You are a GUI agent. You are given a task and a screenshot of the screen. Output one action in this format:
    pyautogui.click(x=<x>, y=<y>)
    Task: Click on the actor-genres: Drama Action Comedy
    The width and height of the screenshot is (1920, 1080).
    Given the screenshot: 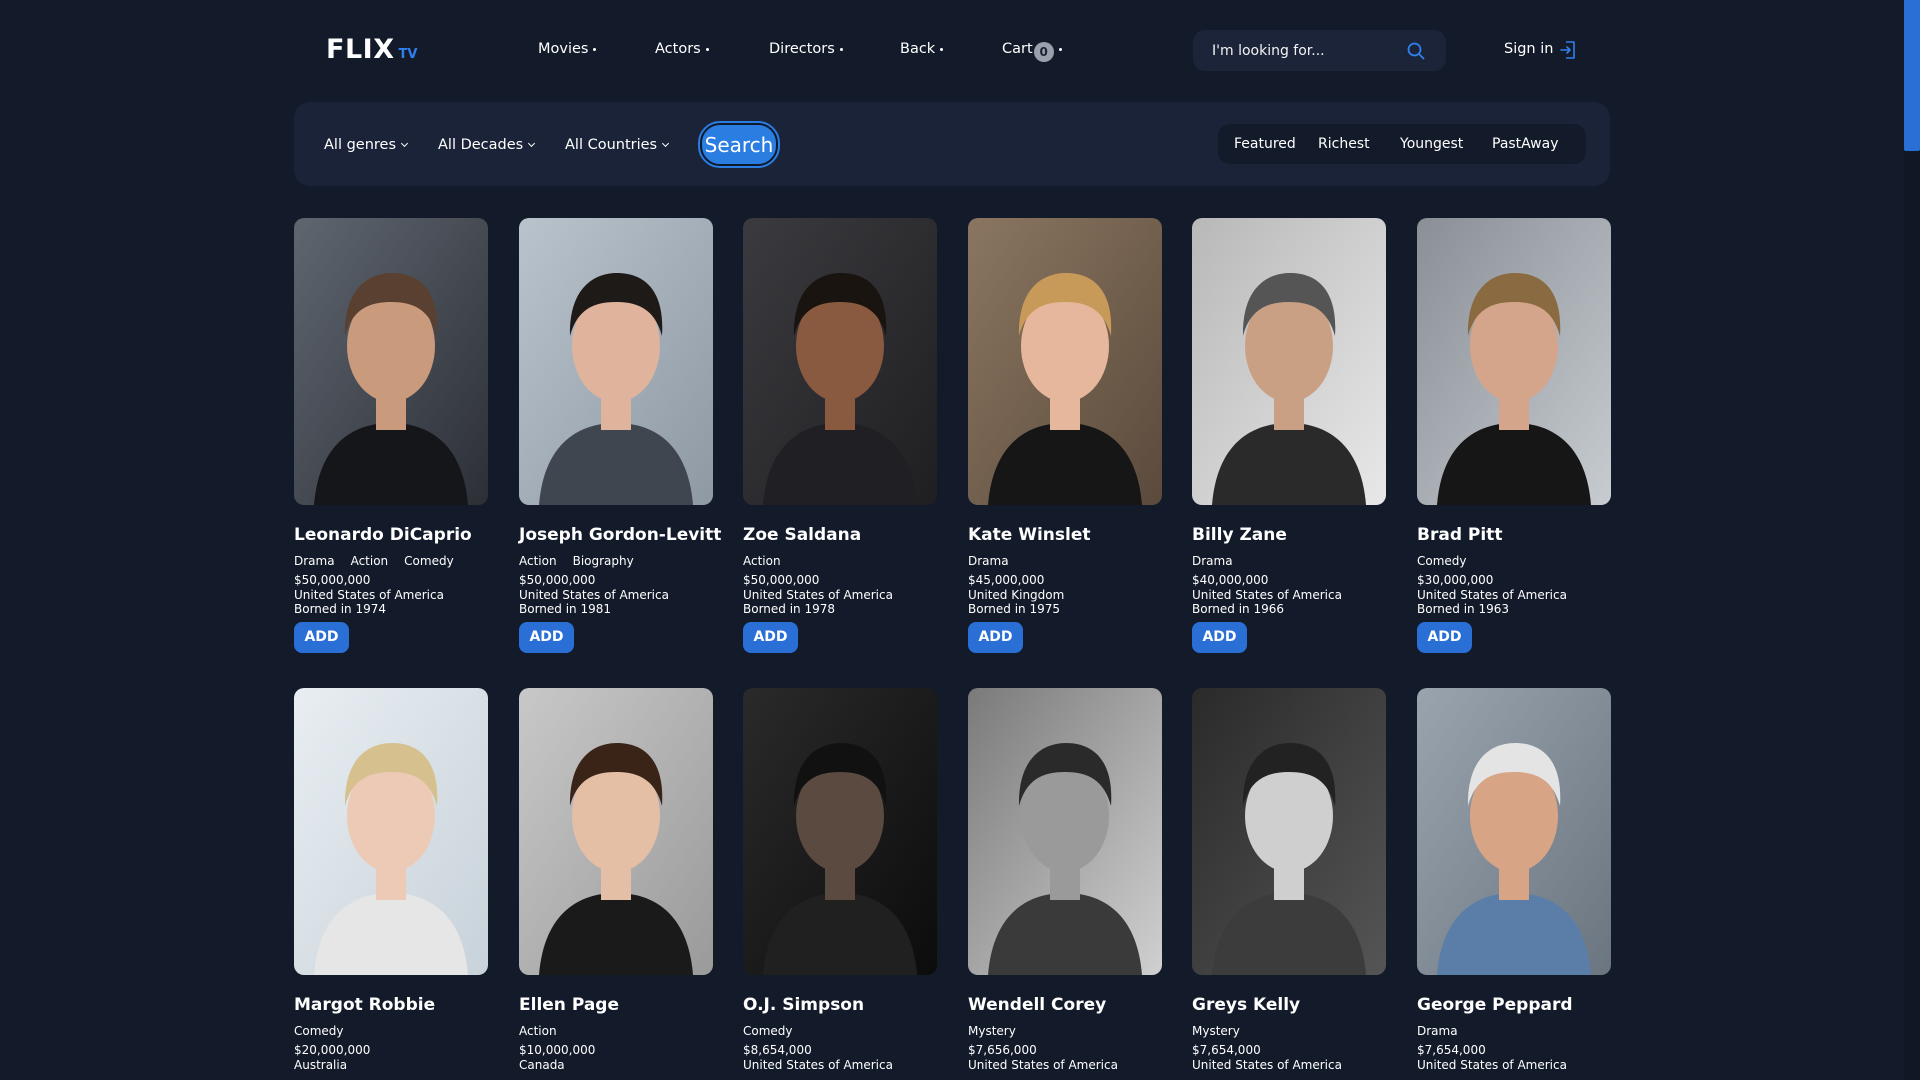 What is the action you would take?
    pyautogui.click(x=391, y=561)
    